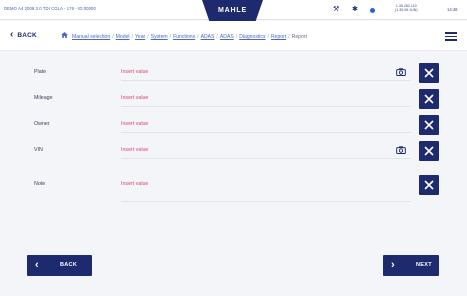 This screenshot has height=296, width=467. I want to click on back-button-top: ‹ BACK, so click(23, 35).